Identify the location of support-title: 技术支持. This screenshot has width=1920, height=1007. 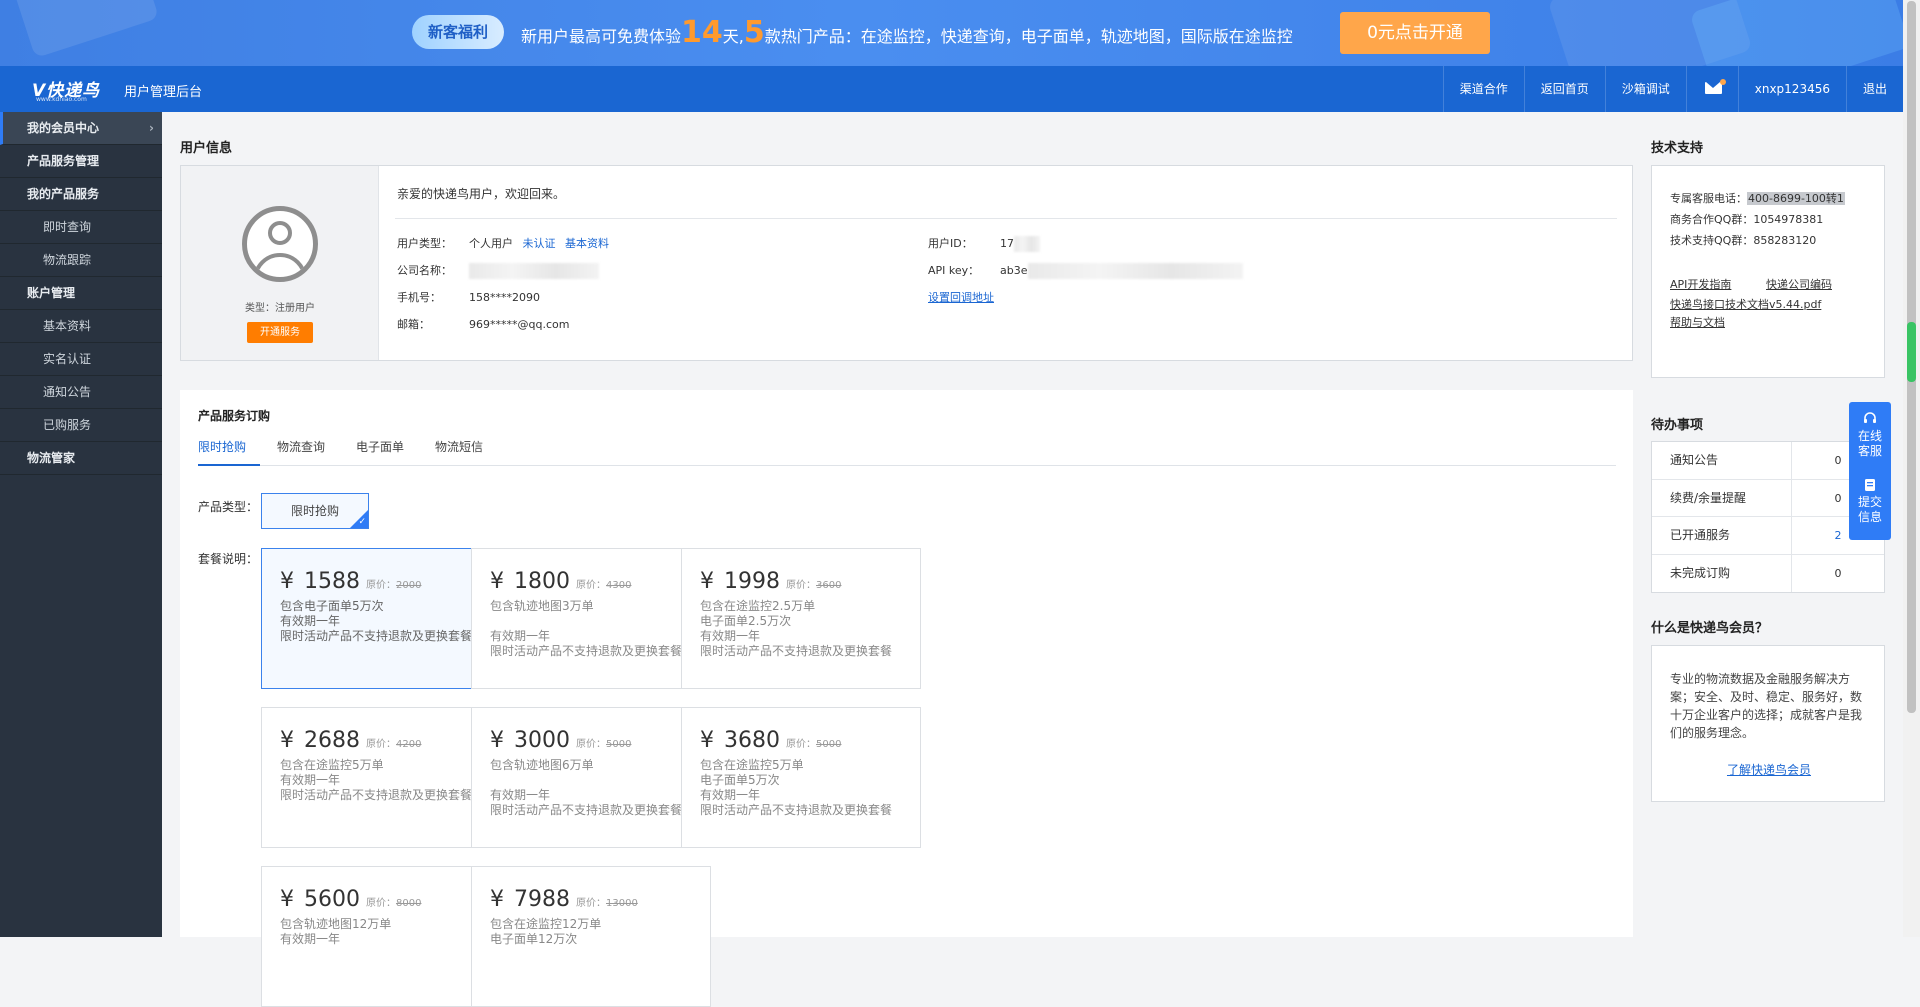
(1677, 148).